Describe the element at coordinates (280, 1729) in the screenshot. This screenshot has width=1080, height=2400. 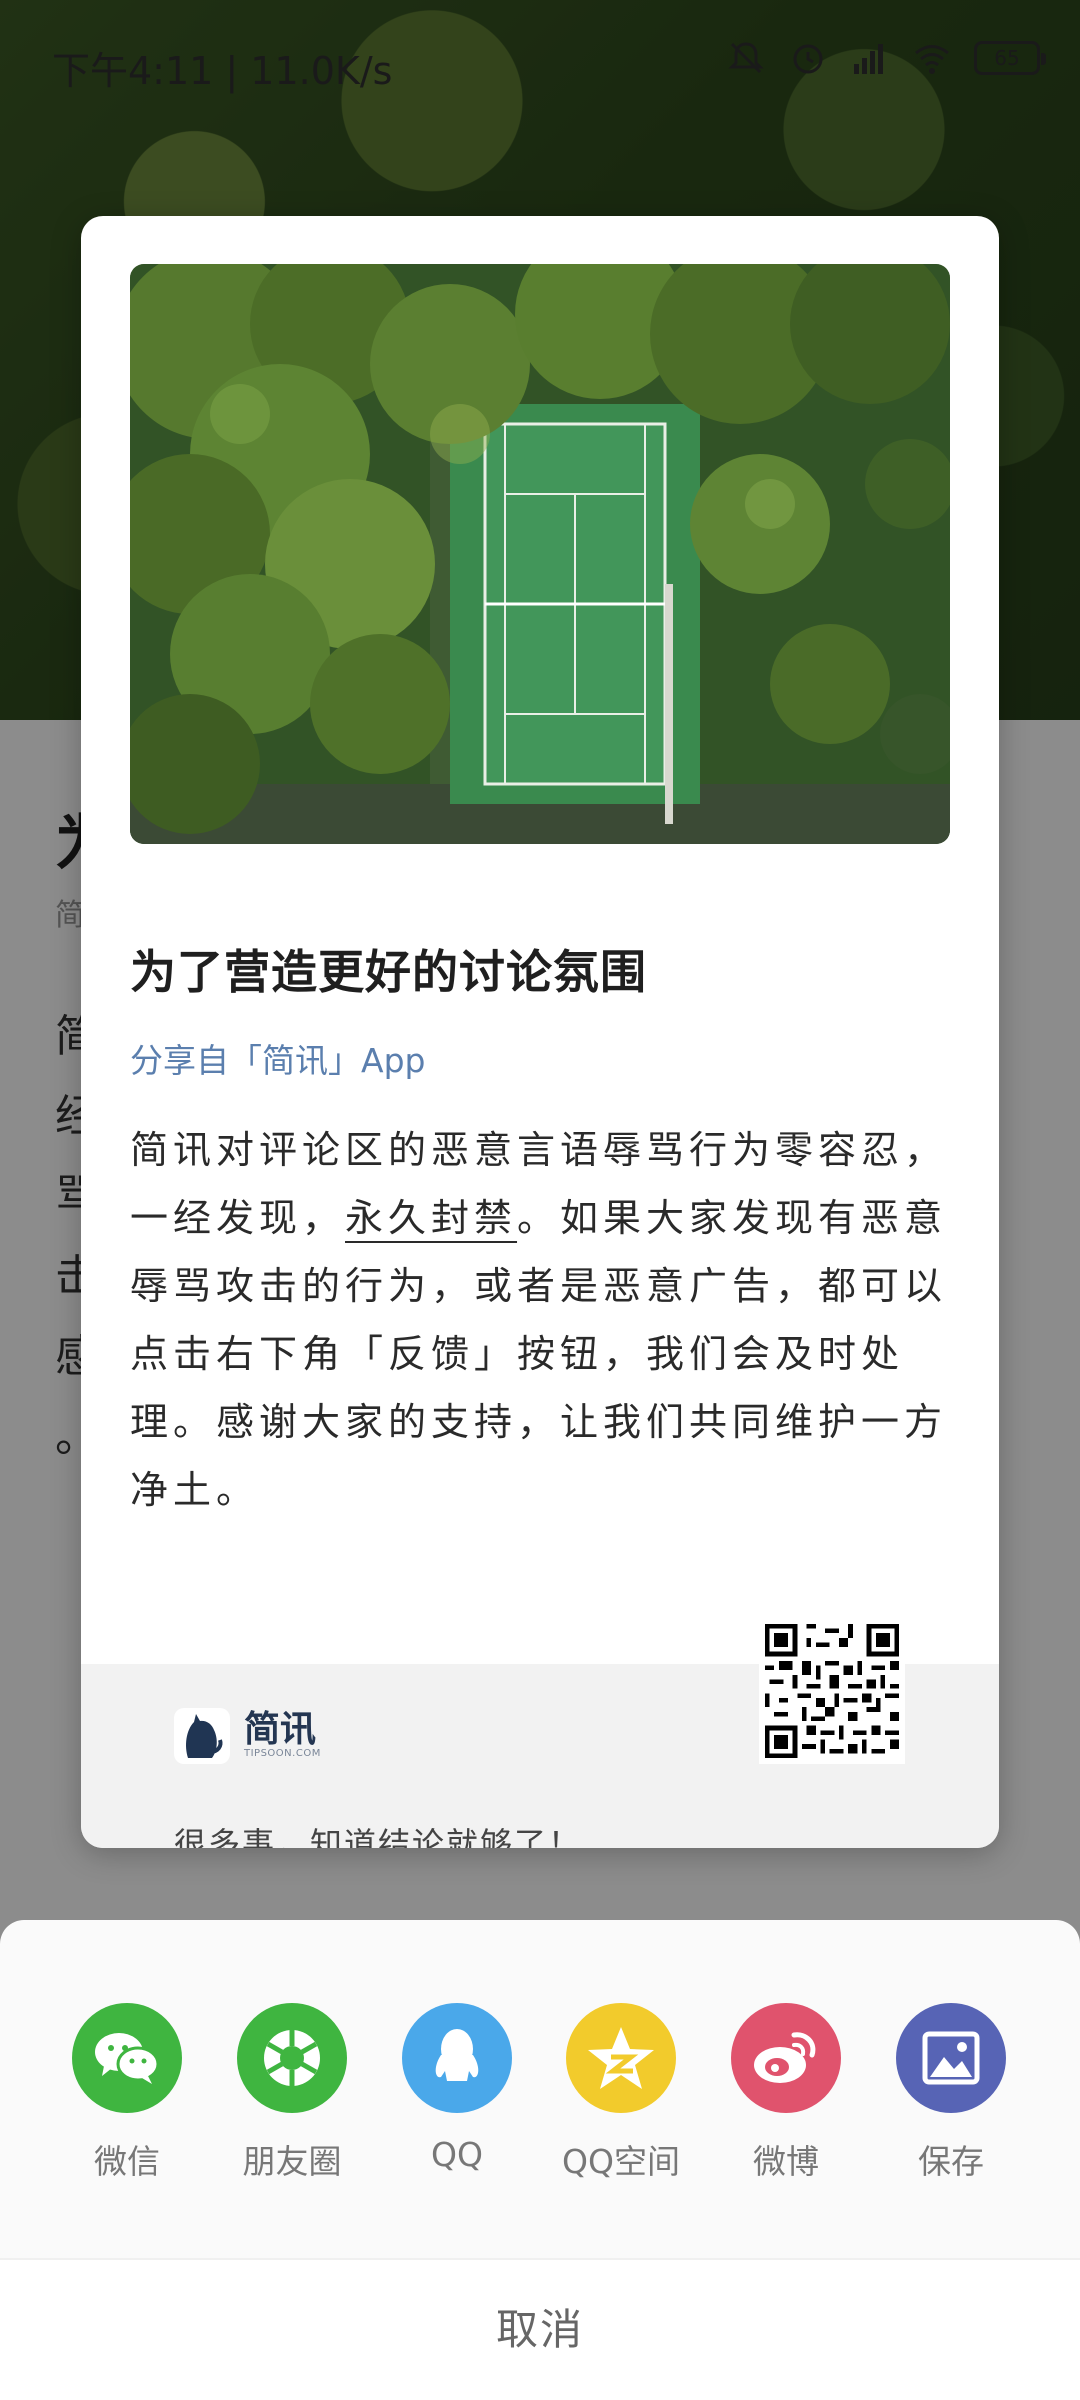
I see `brand-name: 简讯` at that location.